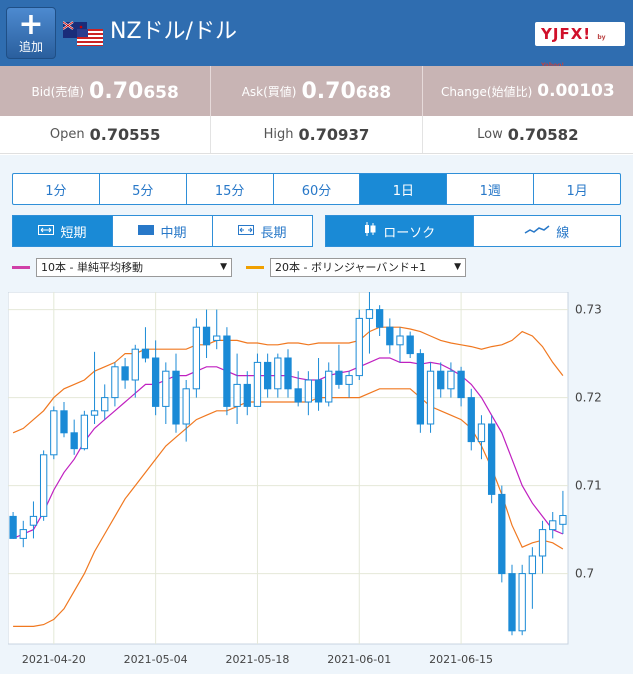 This screenshot has width=633, height=674. What do you see at coordinates (537, 231) in the screenshot?
I see `line-chart-icon` at bounding box center [537, 231].